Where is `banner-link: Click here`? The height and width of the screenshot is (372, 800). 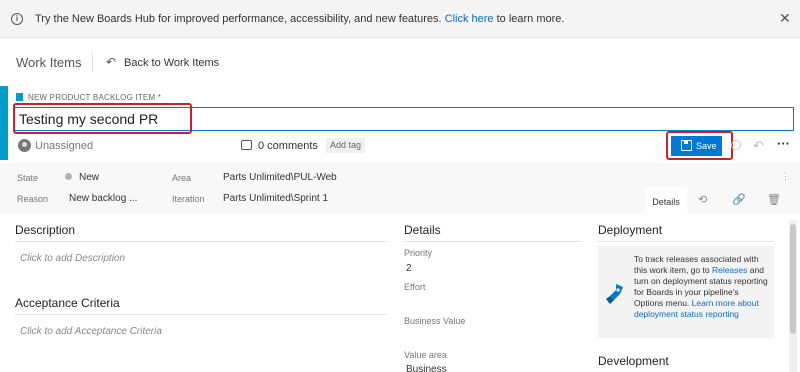 banner-link: Click here is located at coordinates (469, 19).